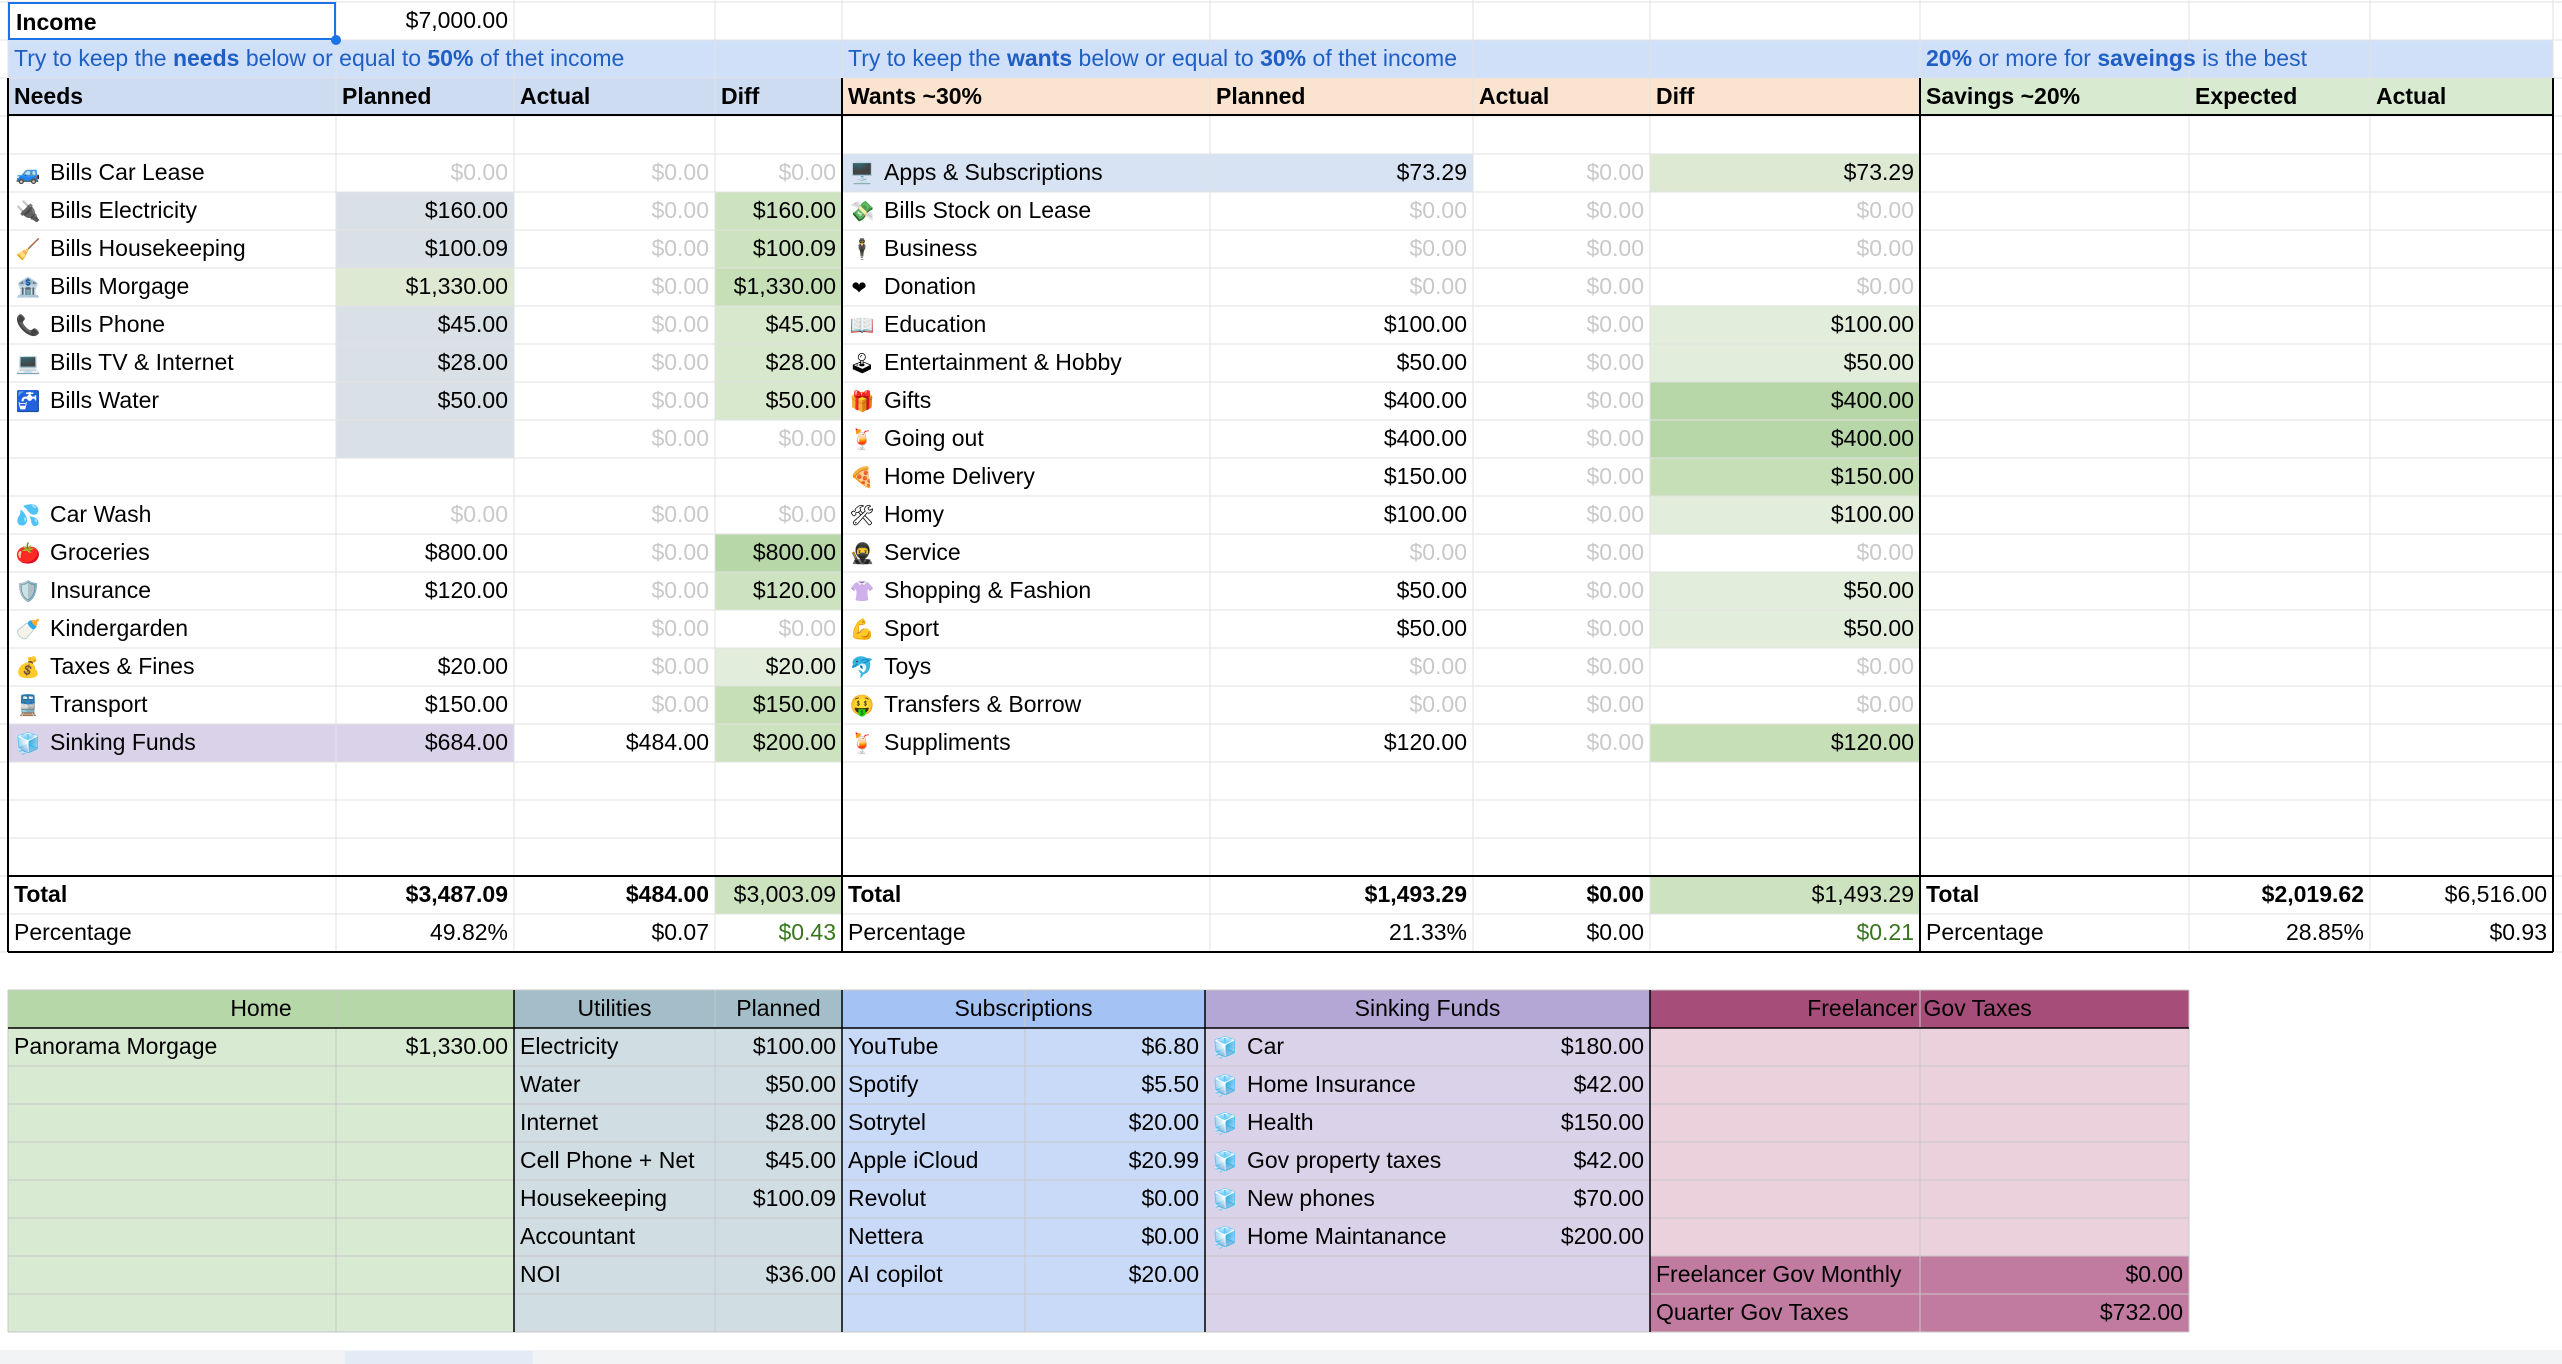  What do you see at coordinates (1115, 1085) in the screenshot?
I see `subscription-amount: $5.50` at bounding box center [1115, 1085].